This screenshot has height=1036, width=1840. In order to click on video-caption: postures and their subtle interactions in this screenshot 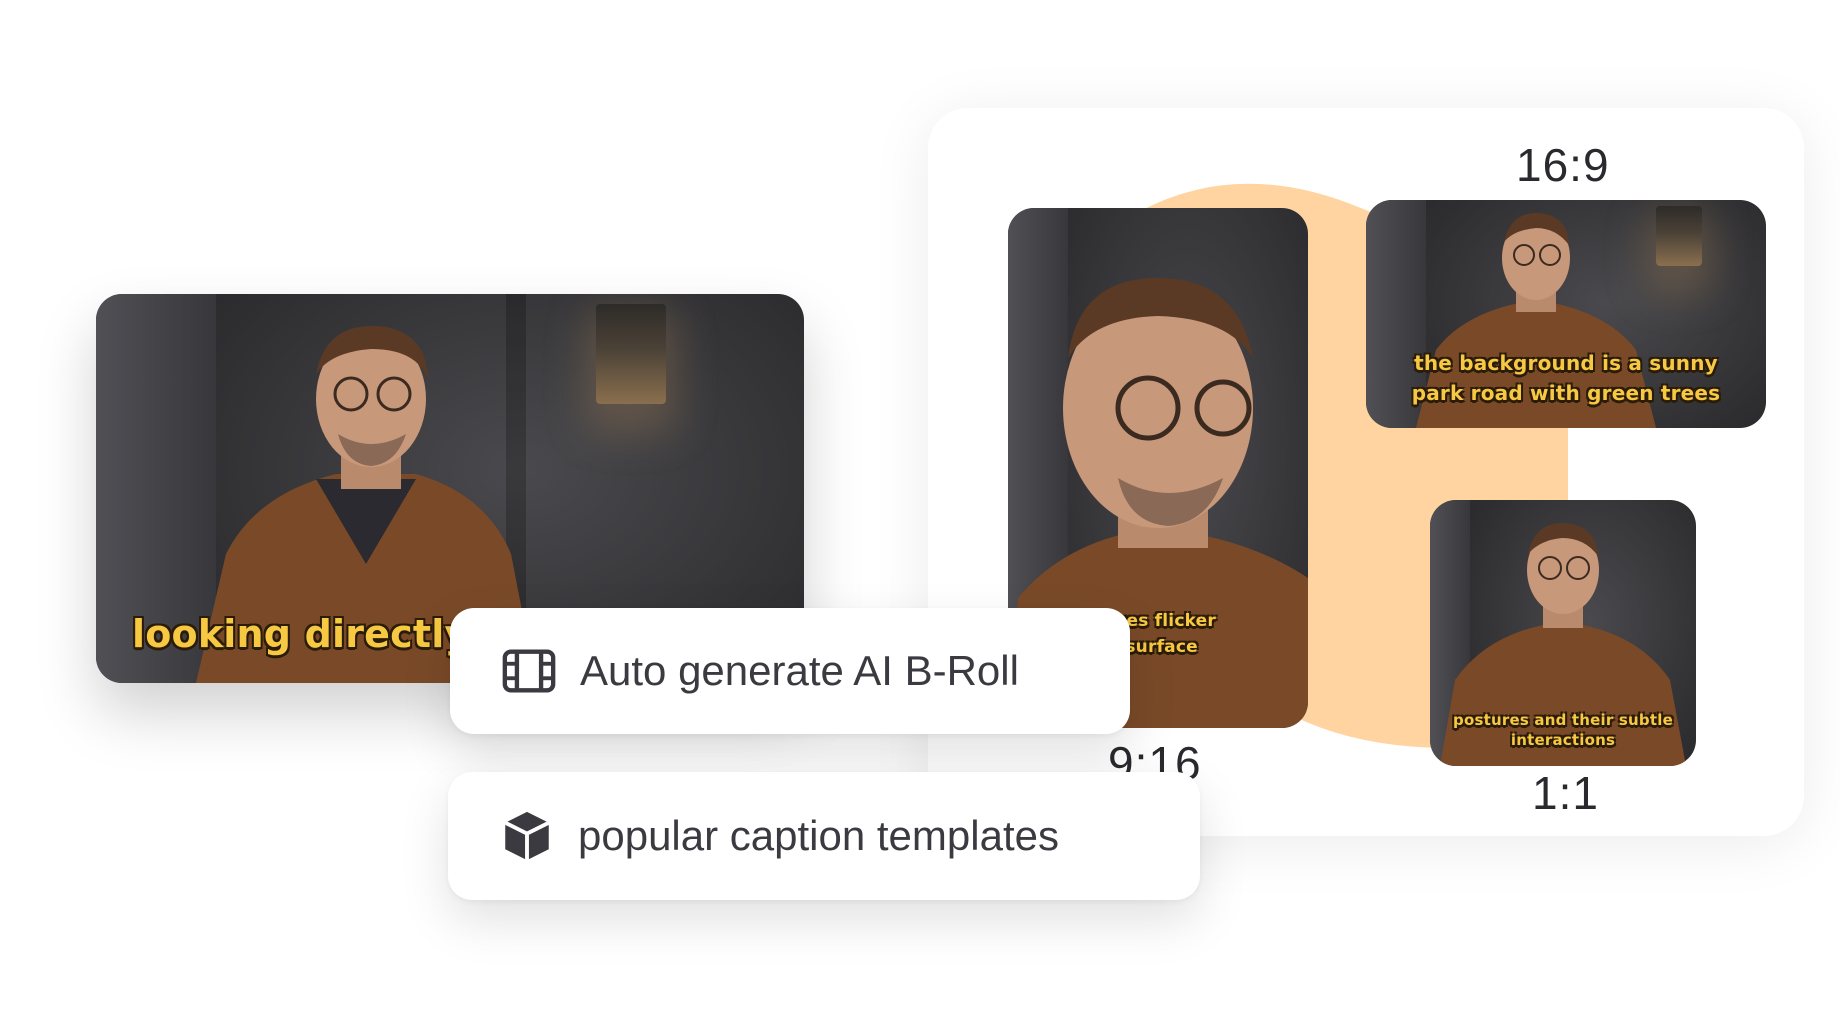, I will do `click(1563, 730)`.